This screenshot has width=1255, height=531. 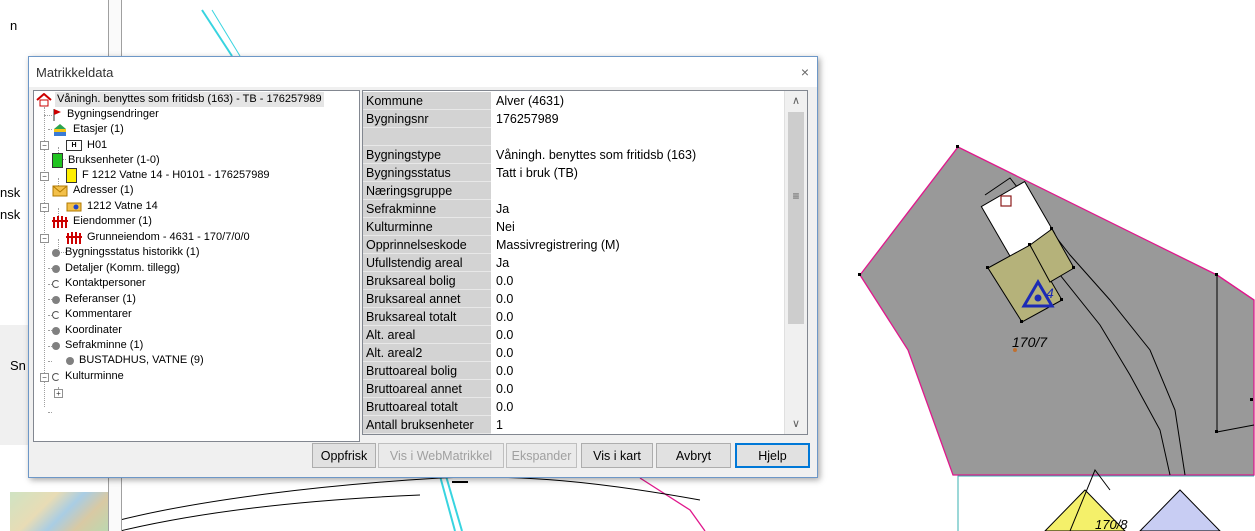 What do you see at coordinates (693, 455) in the screenshot?
I see `avbryt-button: Avbryt` at bounding box center [693, 455].